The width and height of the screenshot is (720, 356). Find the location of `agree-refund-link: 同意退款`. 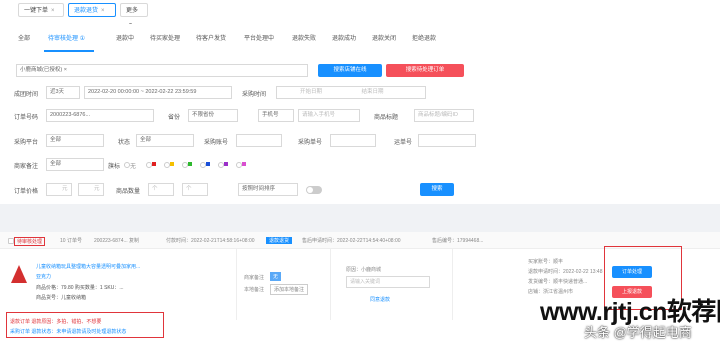

agree-refund-link: 同意退款 is located at coordinates (380, 299).